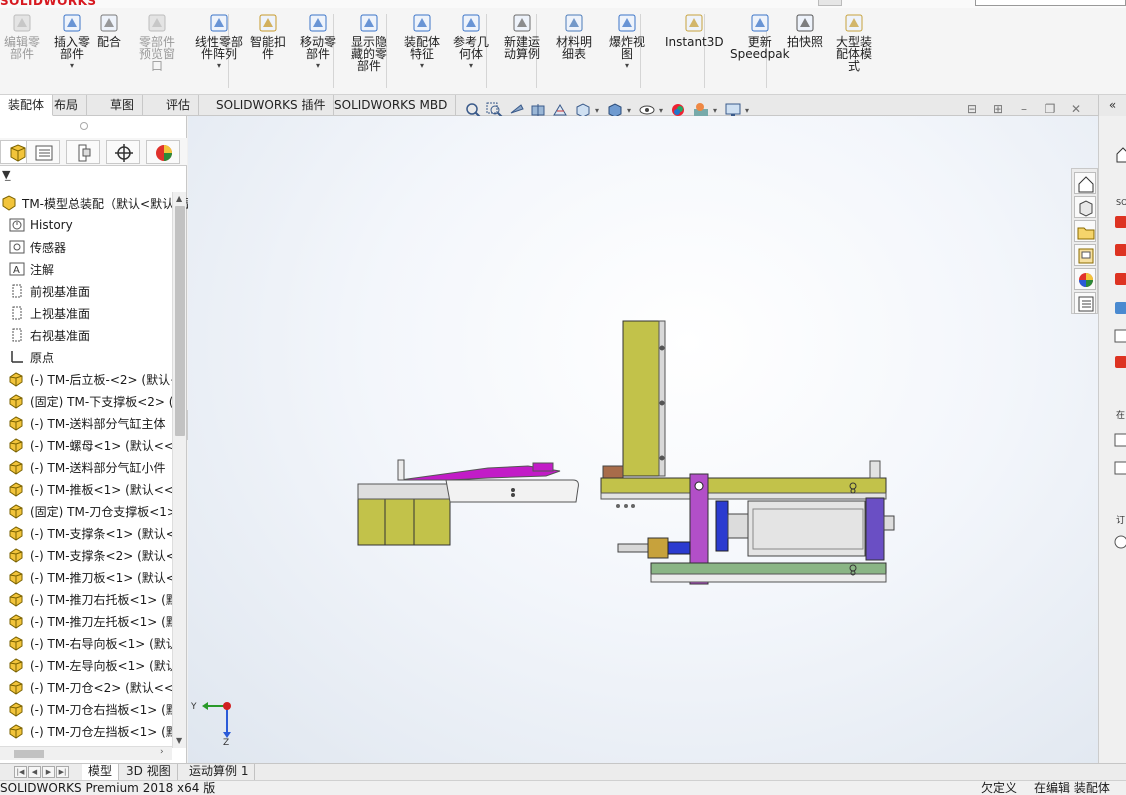  I want to click on tree-item: (-) TM-推刀右托板<1> (默, so click(90, 599).